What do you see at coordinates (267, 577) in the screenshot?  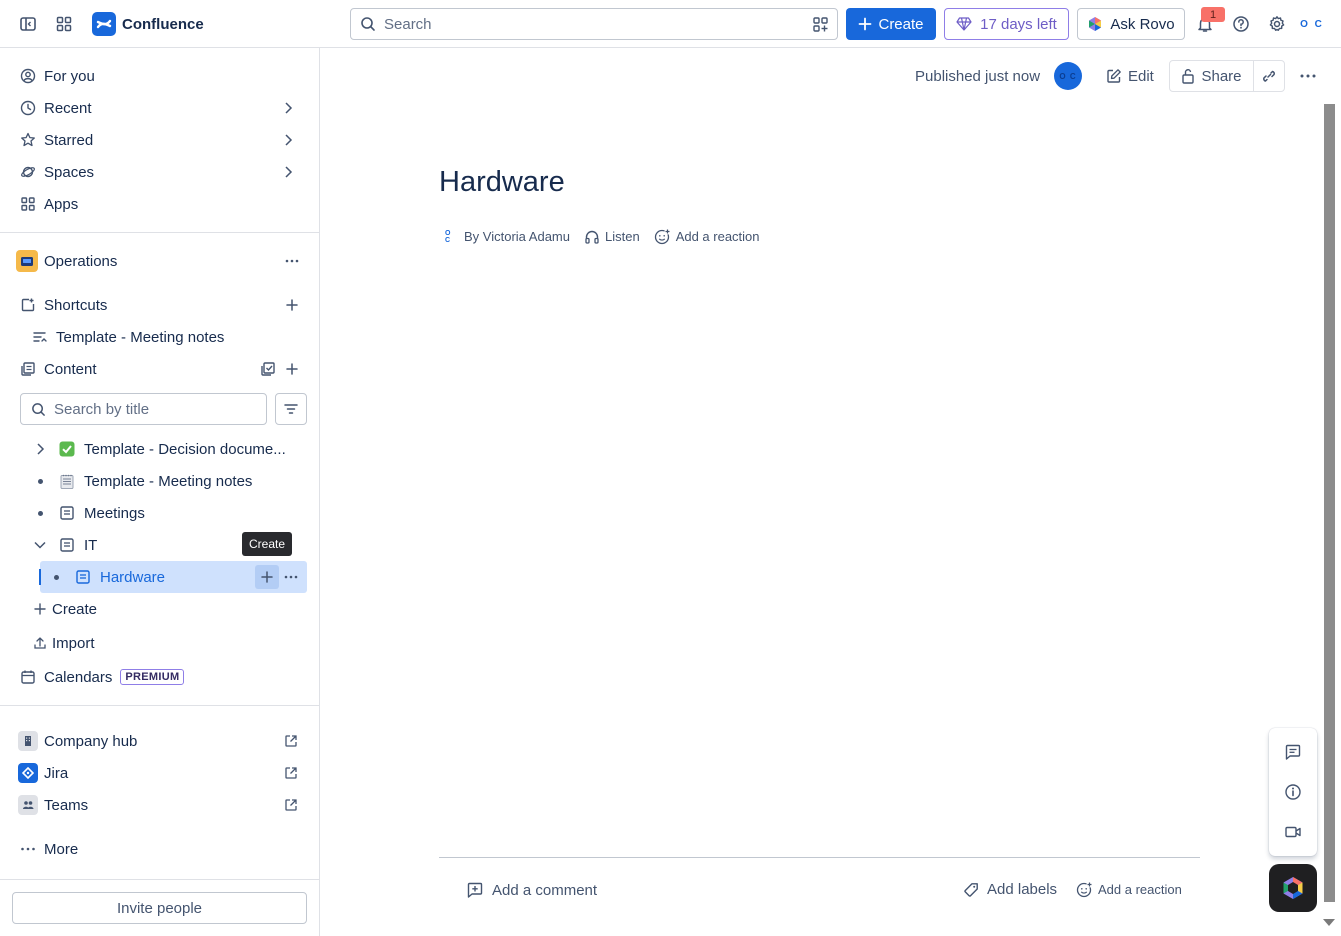 I see `add-child-page-icon` at bounding box center [267, 577].